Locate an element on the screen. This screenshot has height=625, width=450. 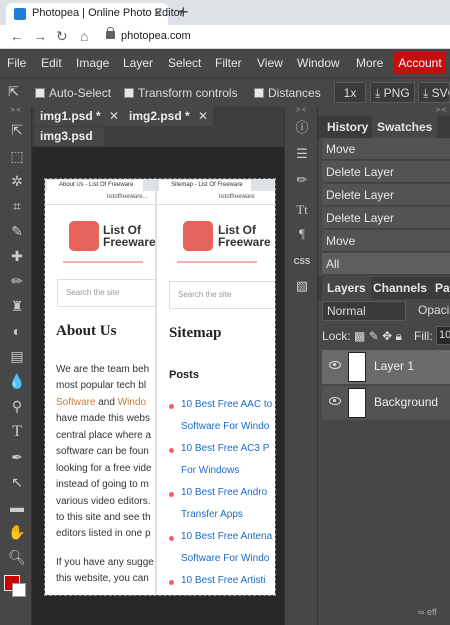
body-line: looking for a free vide is located at coordinates (104, 468).